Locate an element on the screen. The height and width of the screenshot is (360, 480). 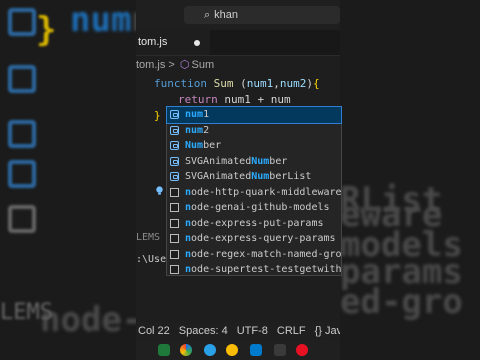
return-expression: num1 + num is located at coordinates (254, 99).